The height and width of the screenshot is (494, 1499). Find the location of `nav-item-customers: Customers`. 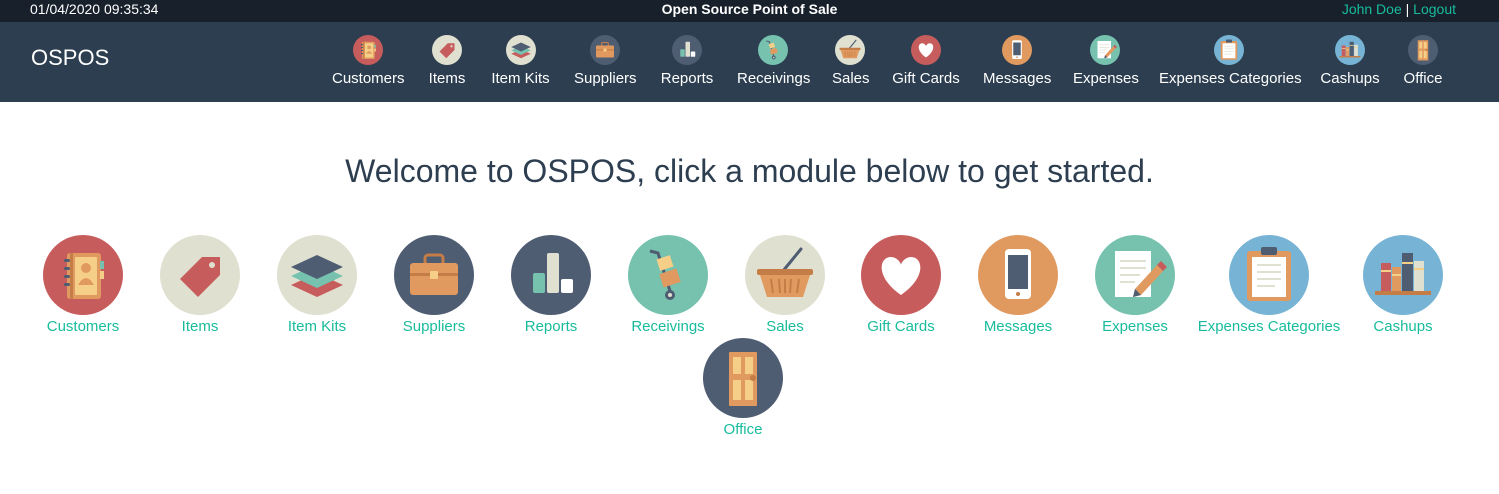

nav-item-customers: Customers is located at coordinates (368, 62).